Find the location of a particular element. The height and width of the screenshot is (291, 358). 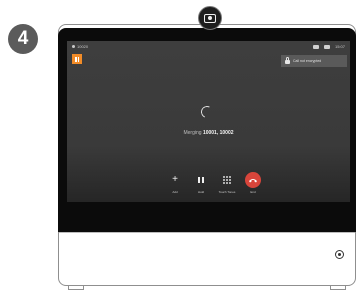

right-stand-foot is located at coordinates (338, 288).